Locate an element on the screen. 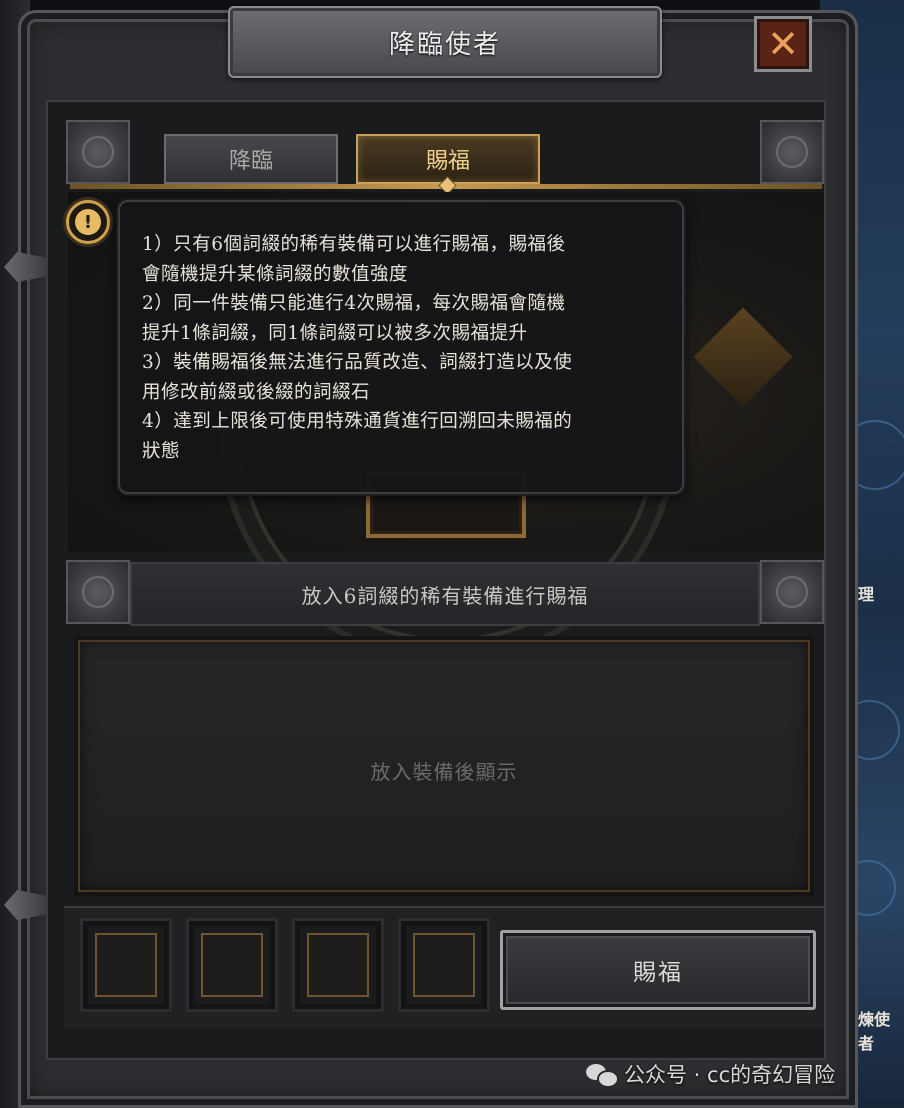 The image size is (904, 1108). tooltip-line: 會隨機提升某條詞綴的數值強度 is located at coordinates (275, 274).